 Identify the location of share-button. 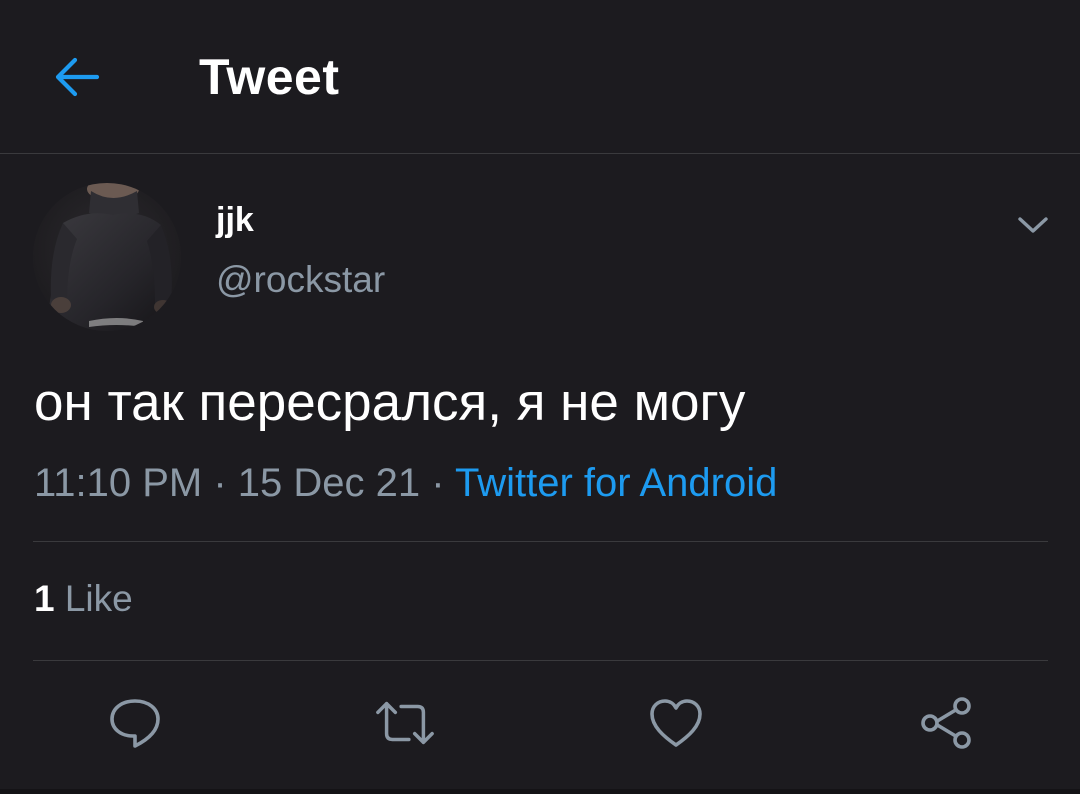
(946, 723).